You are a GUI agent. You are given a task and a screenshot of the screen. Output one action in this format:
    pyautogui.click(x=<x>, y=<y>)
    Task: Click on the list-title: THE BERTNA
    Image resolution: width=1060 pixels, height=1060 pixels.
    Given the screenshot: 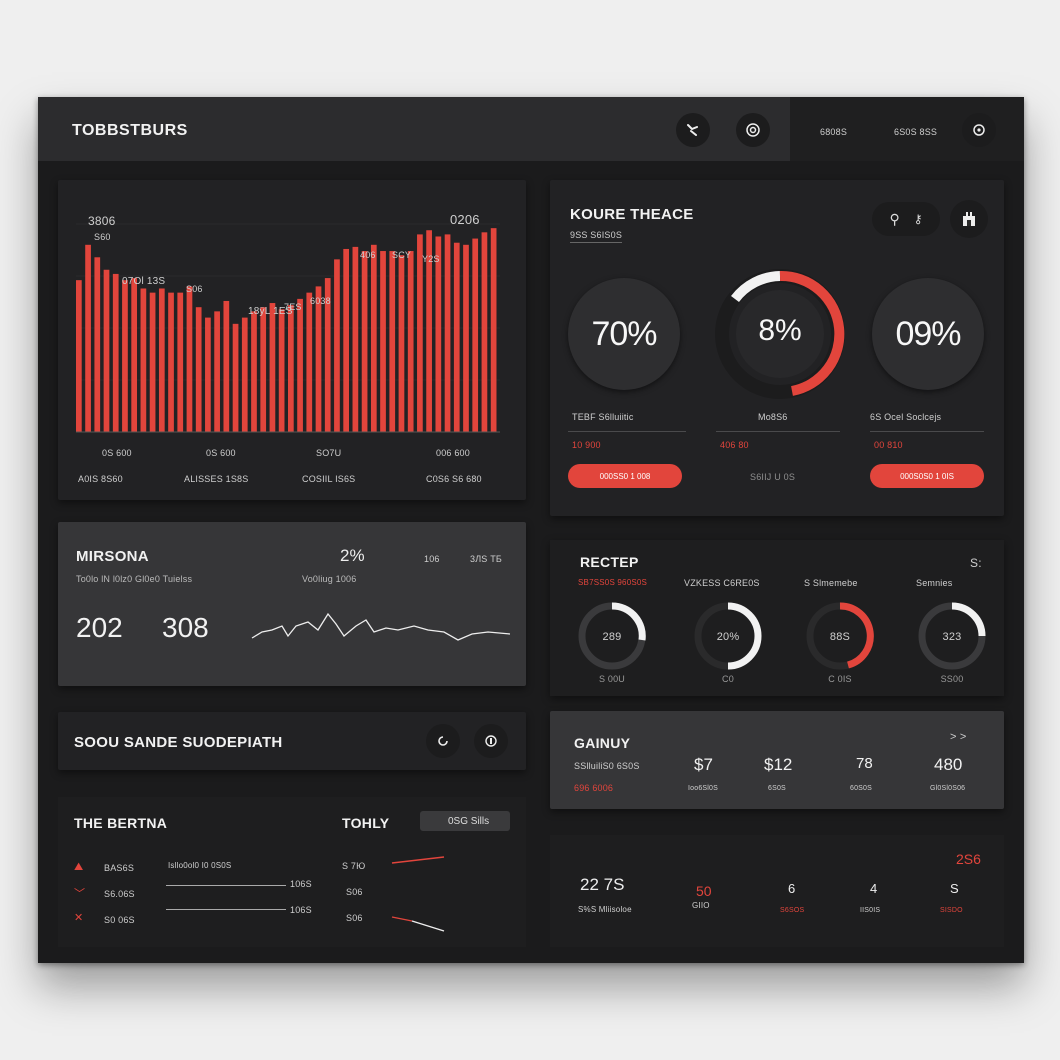 What is the action you would take?
    pyautogui.click(x=121, y=823)
    